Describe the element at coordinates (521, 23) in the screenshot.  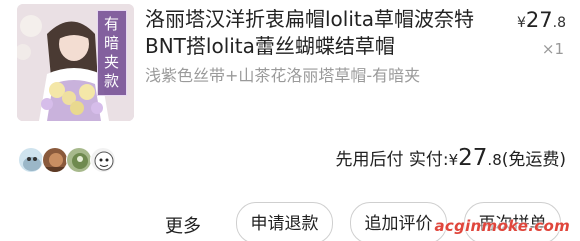
I see `unit-price-symbol: ¥` at that location.